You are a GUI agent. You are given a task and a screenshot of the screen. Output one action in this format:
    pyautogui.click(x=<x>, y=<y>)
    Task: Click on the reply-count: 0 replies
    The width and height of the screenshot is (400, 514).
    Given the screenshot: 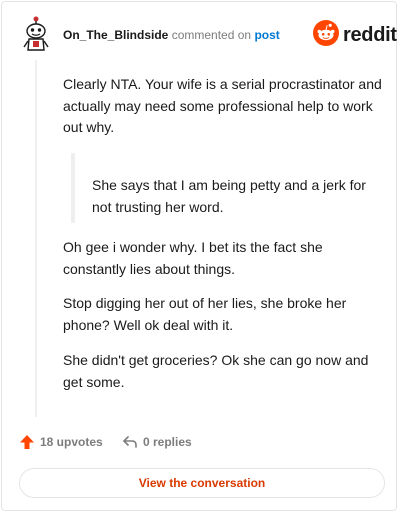 What is the action you would take?
    pyautogui.click(x=167, y=442)
    